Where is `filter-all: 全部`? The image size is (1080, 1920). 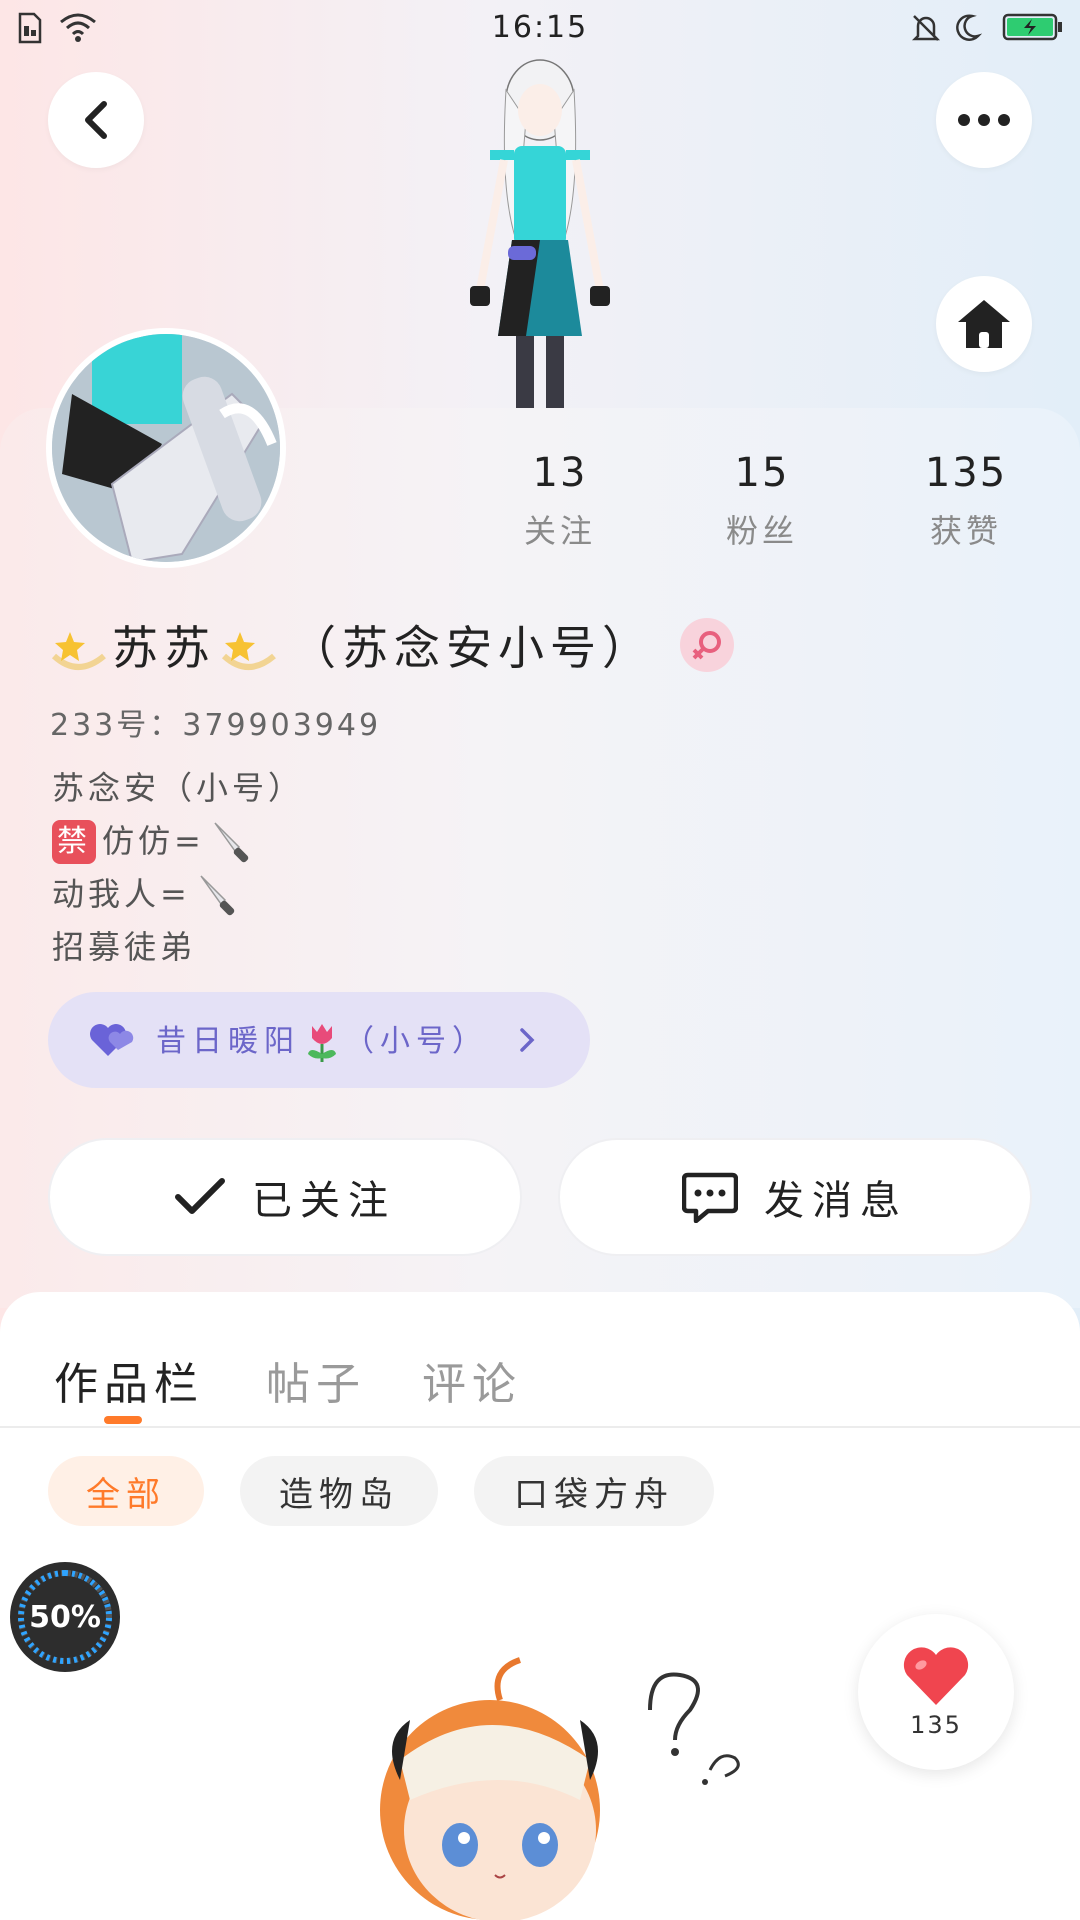
filter-all: 全部 is located at coordinates (126, 1491).